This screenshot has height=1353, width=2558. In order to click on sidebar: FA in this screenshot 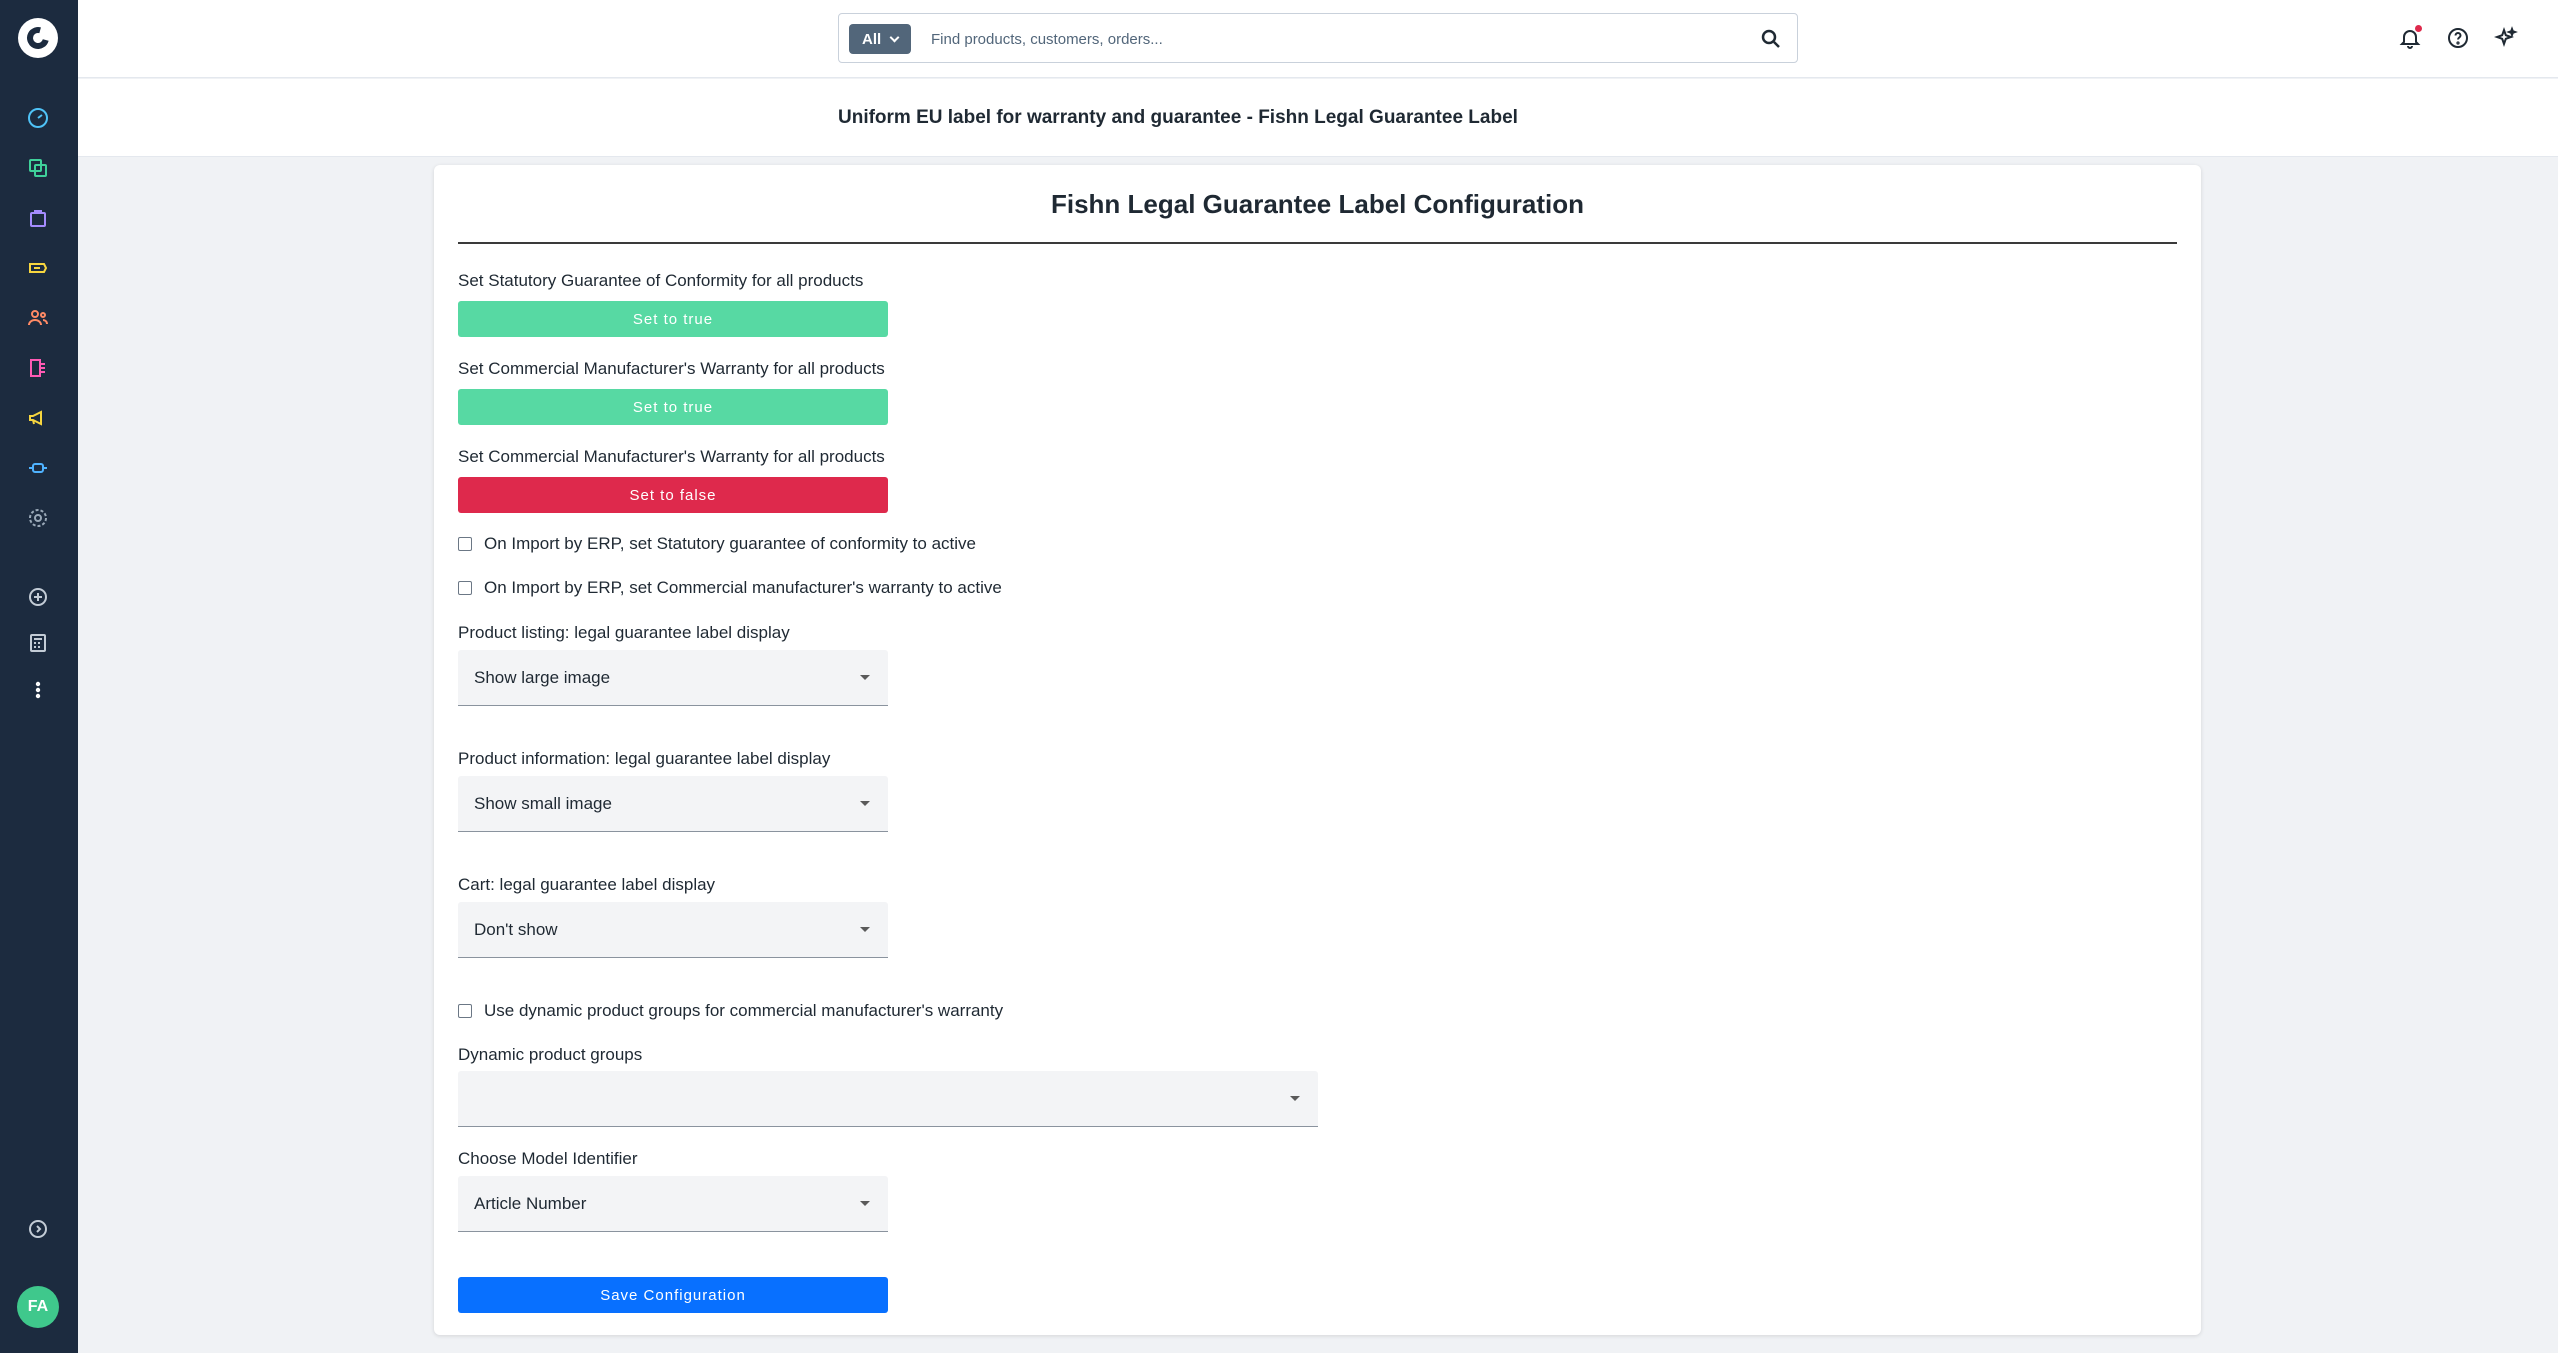, I will do `click(39, 676)`.